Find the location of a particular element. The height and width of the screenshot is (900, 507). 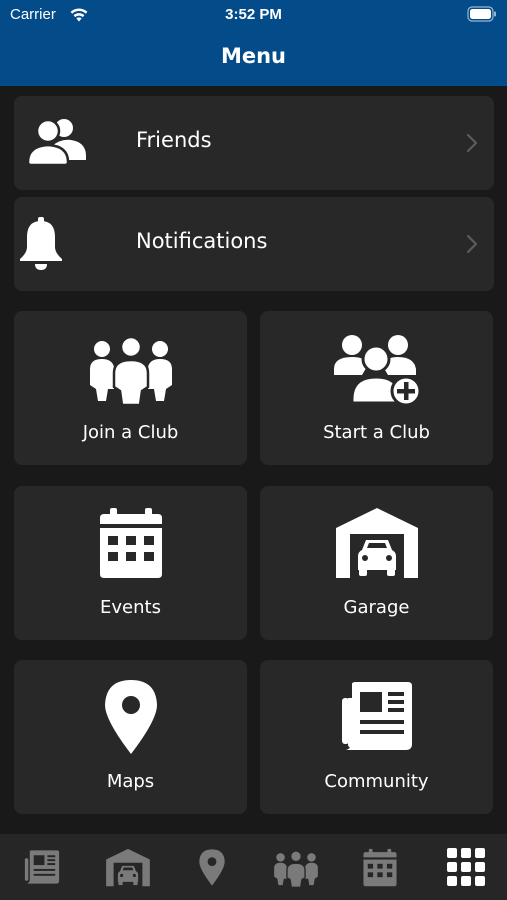

grid-menu-icon is located at coordinates (466, 867).